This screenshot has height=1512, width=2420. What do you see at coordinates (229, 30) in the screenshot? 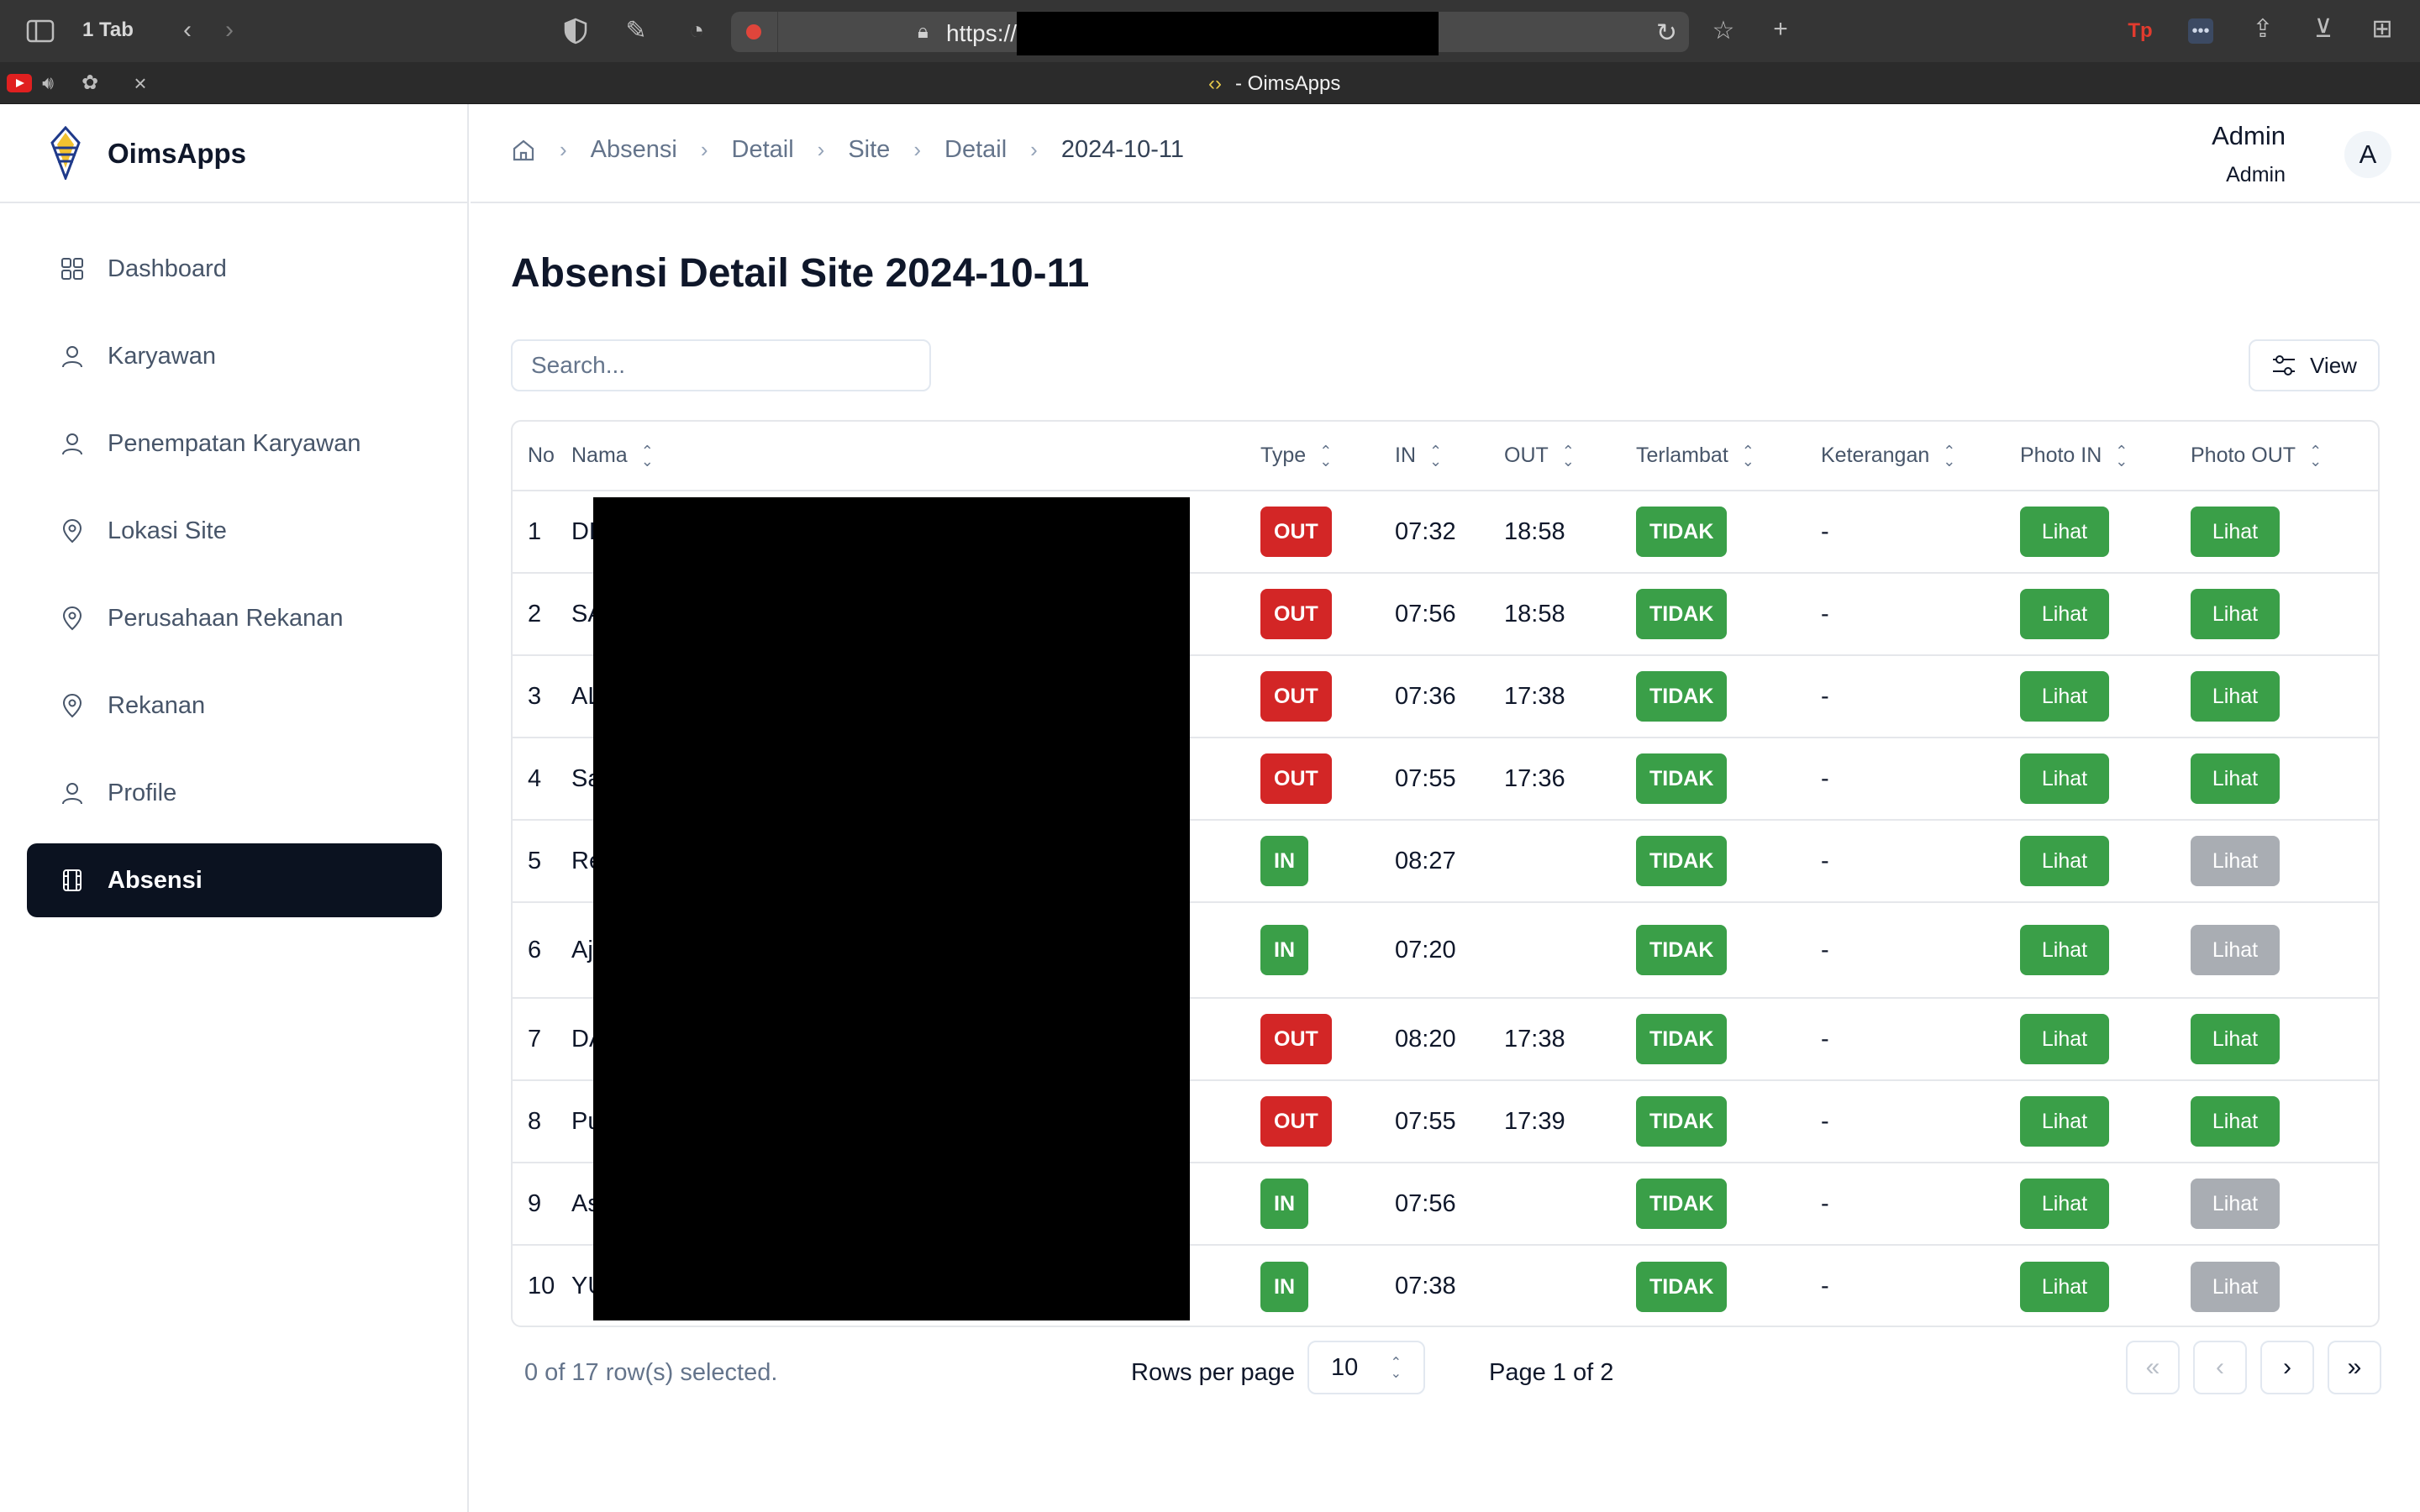
I see `forward-icon: ›` at bounding box center [229, 30].